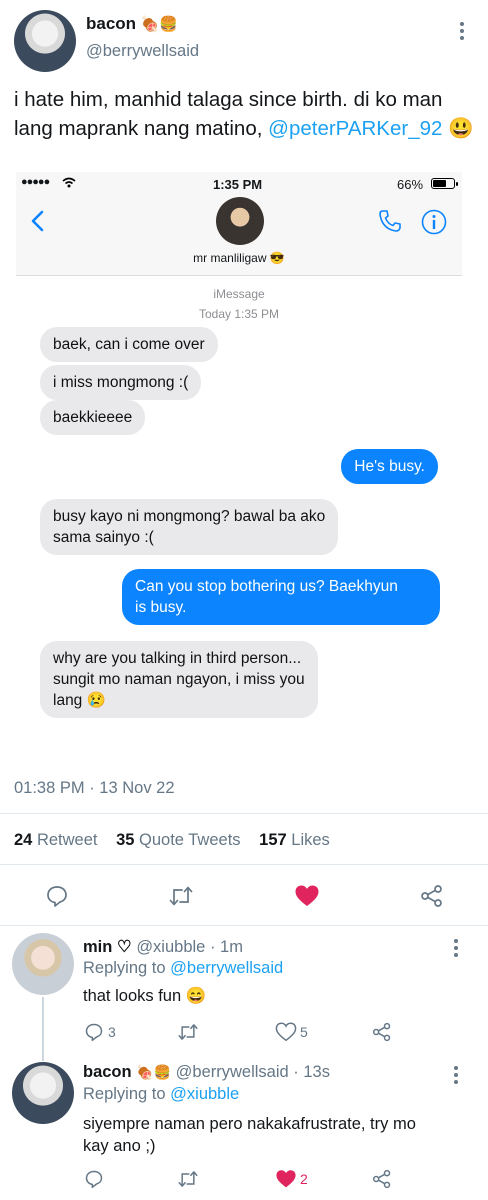 The width and height of the screenshot is (488, 1200). Describe the element at coordinates (111, 23) in the screenshot. I see `author-name: bacon` at that location.